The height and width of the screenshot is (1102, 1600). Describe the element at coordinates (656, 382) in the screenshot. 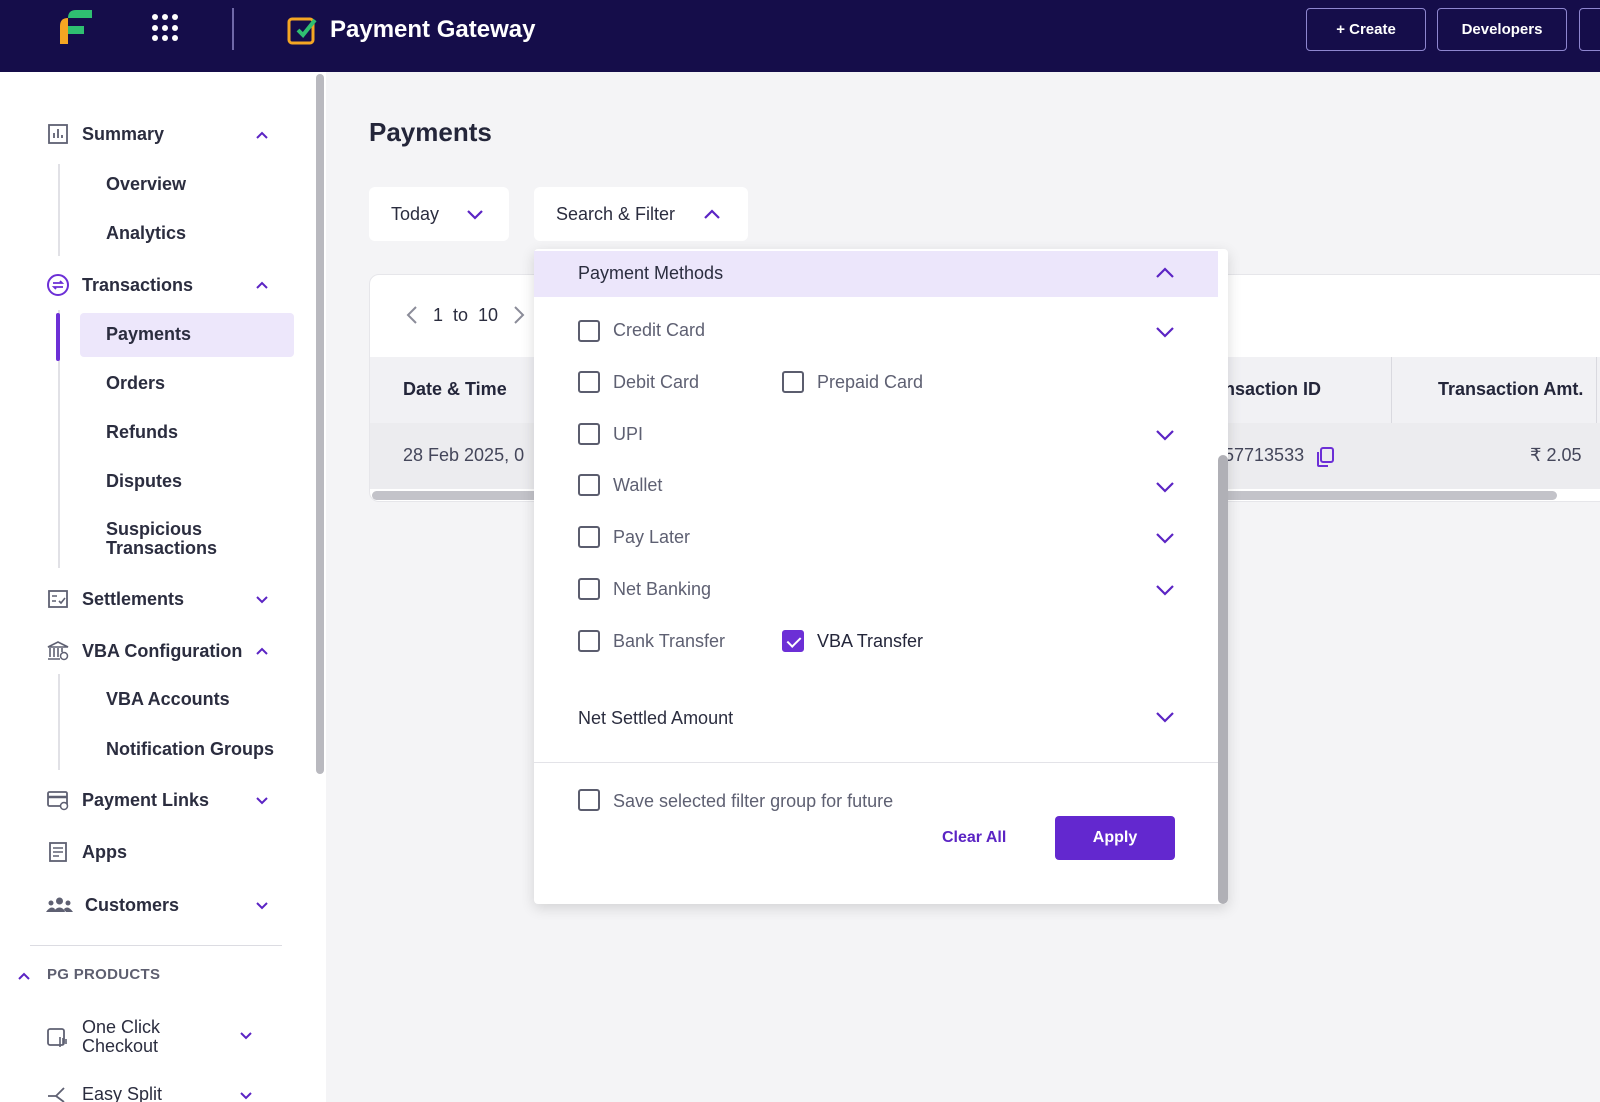

I see `debit-card-label: Debit Card` at that location.